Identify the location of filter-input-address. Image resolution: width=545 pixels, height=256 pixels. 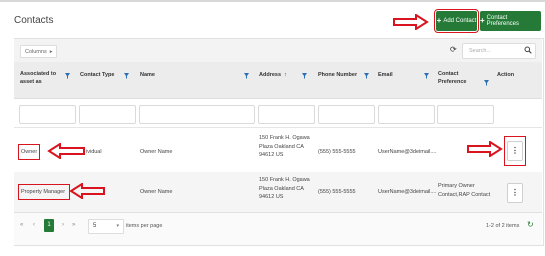
(286, 114).